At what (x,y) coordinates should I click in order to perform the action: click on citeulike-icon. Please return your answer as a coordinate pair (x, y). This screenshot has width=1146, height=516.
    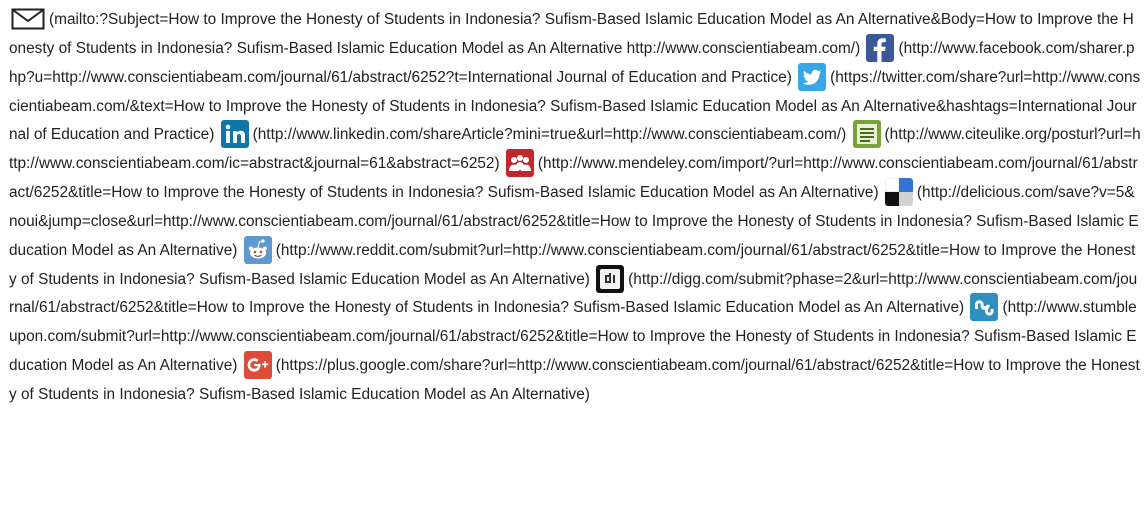
    Looking at the image, I should click on (866, 134).